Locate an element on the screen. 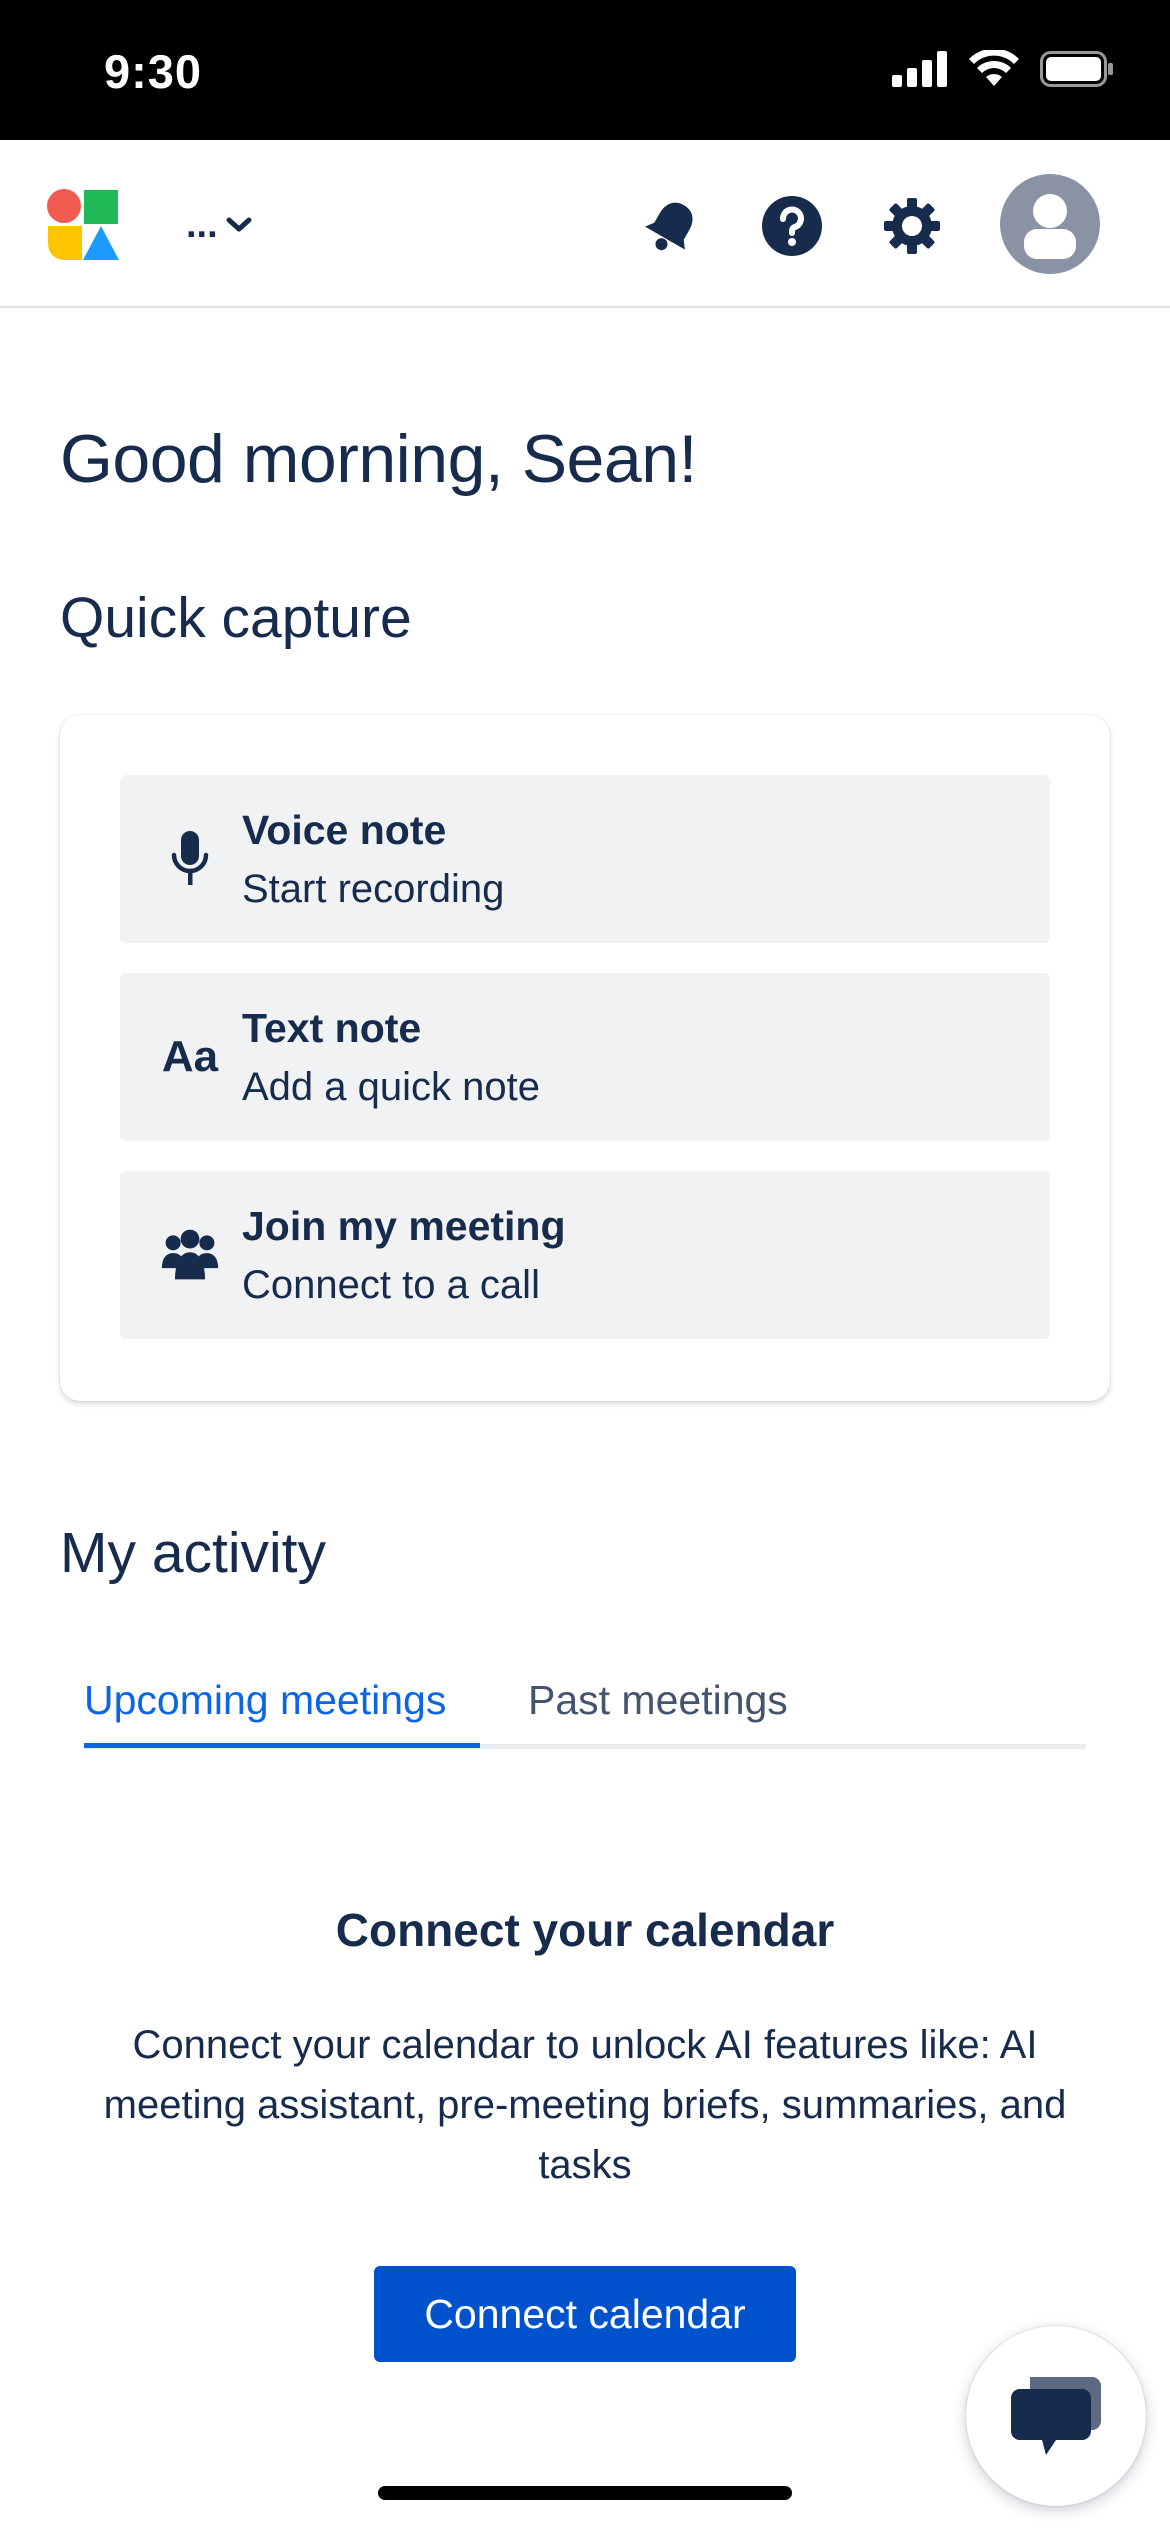 Image resolution: width=1170 pixels, height=2532 pixels. join-meeting-title: Join my meeting is located at coordinates (404, 1226).